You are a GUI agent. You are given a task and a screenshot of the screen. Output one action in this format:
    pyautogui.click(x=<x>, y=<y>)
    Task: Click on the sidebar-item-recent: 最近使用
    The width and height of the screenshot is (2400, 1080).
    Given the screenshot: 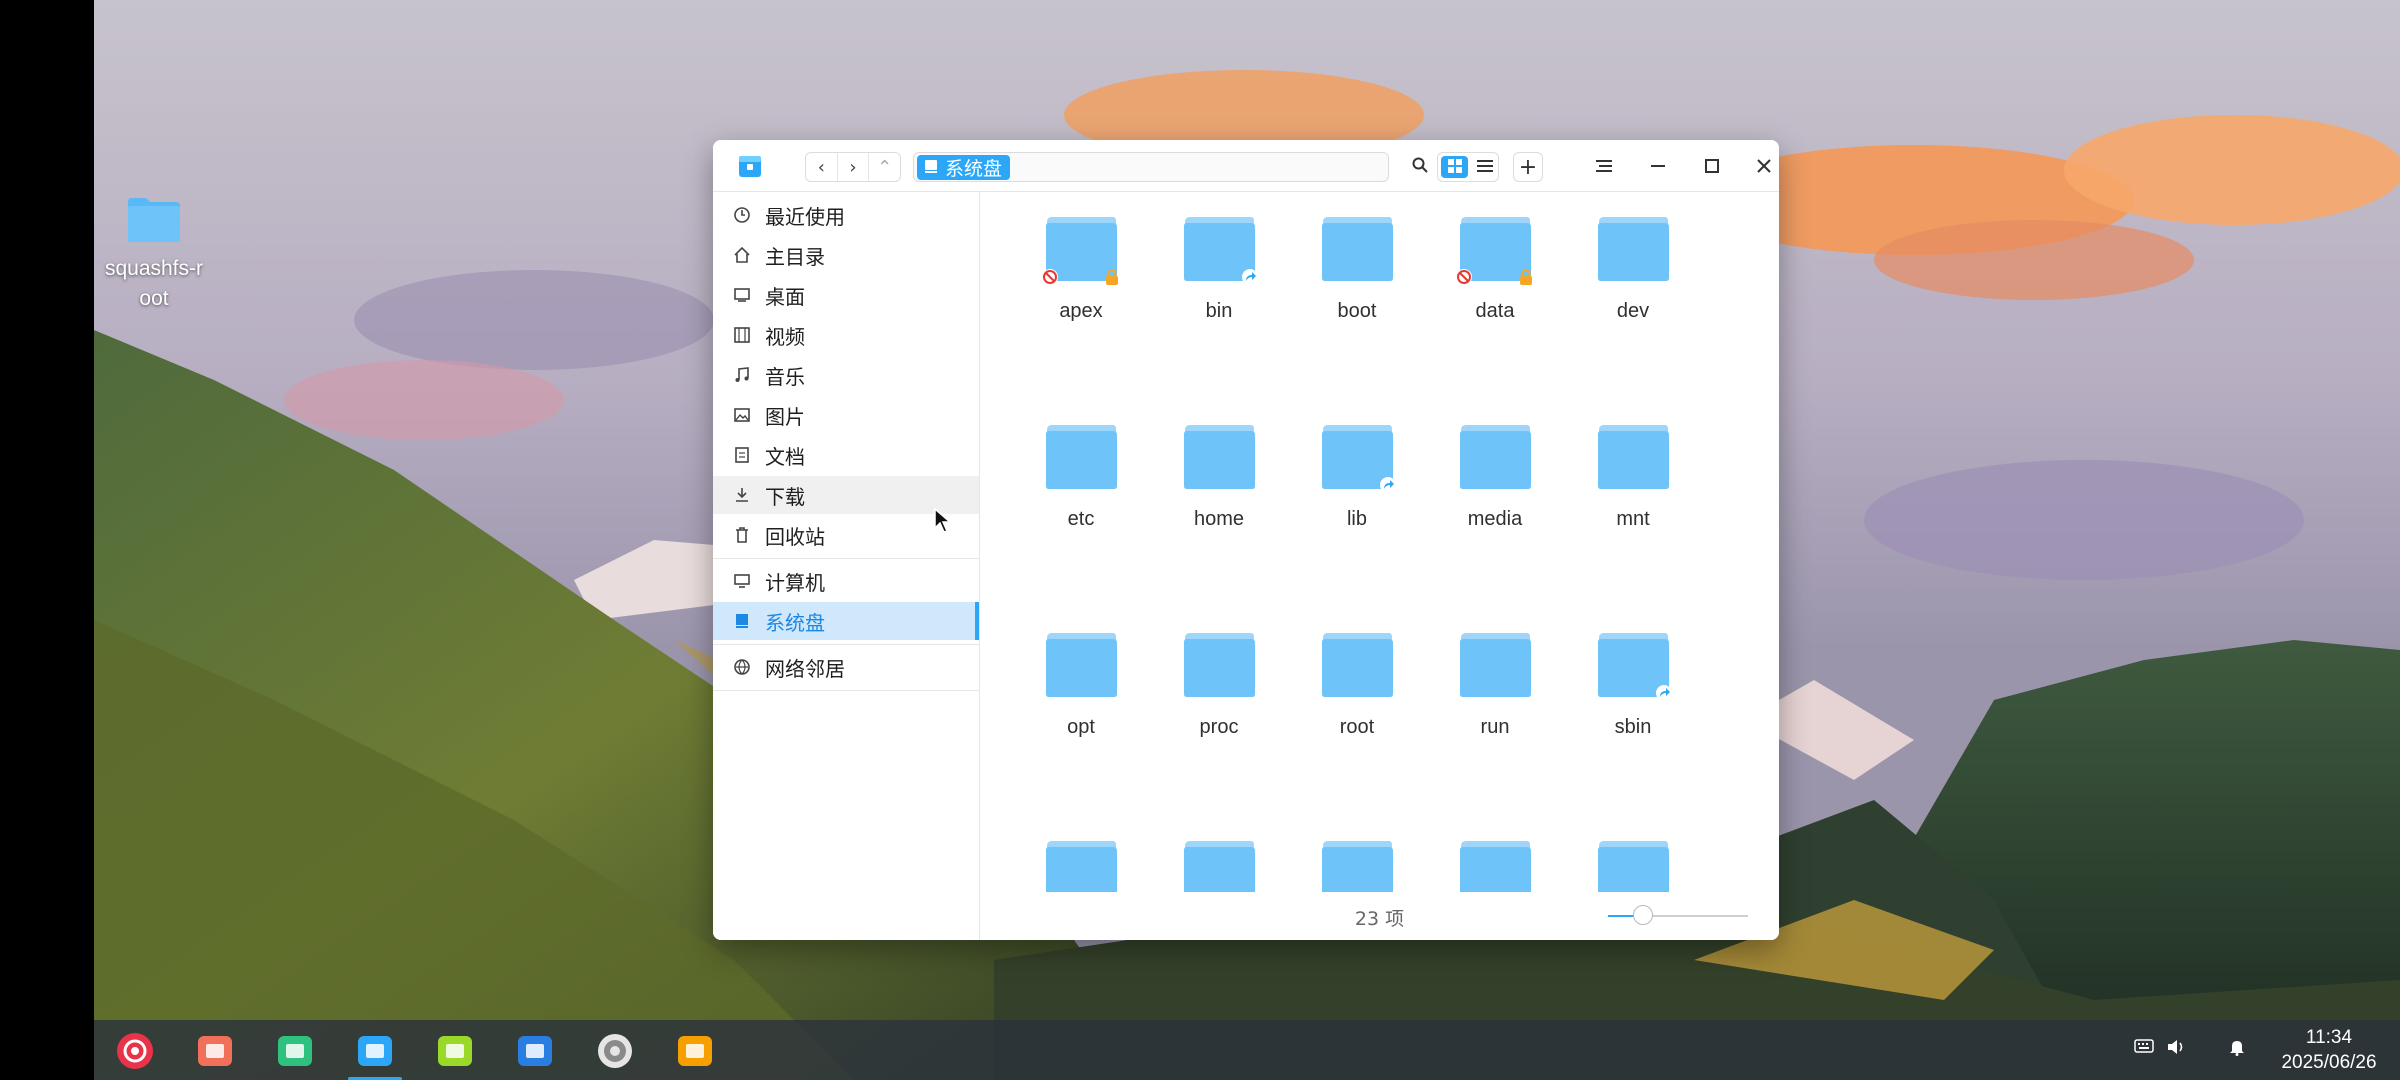 What is the action you would take?
    pyautogui.click(x=846, y=215)
    